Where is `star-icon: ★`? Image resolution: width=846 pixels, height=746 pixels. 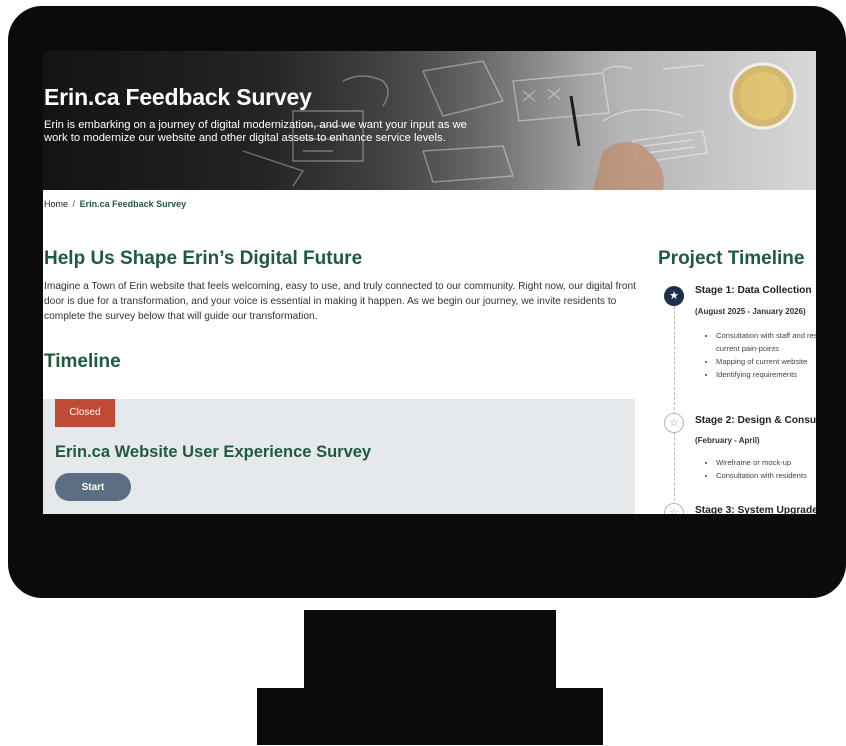 star-icon: ★ is located at coordinates (674, 296).